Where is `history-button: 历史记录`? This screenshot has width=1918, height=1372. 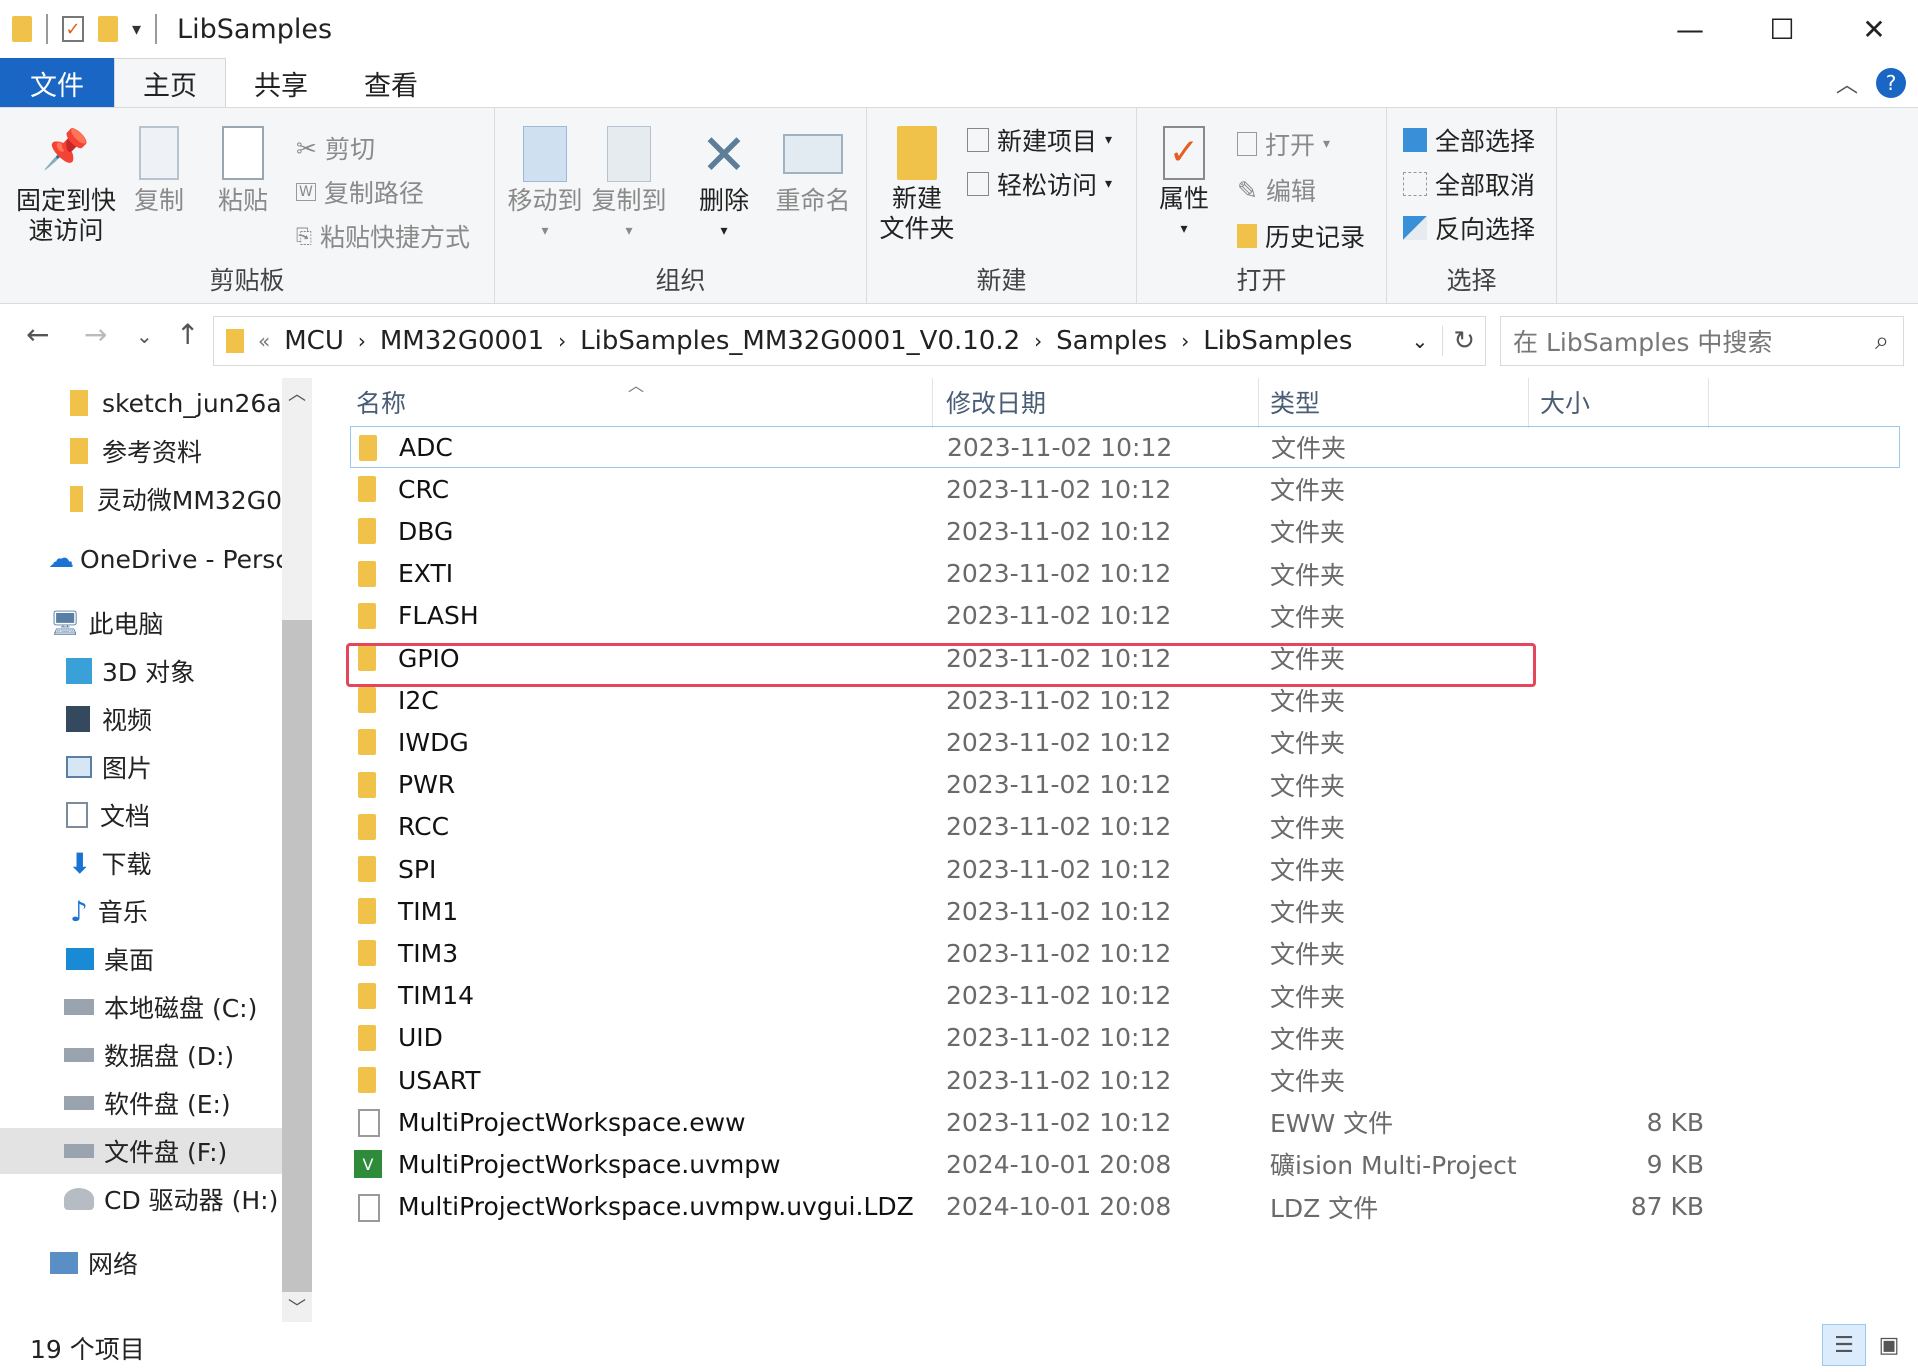 history-button: 历史记录 is located at coordinates (1301, 236).